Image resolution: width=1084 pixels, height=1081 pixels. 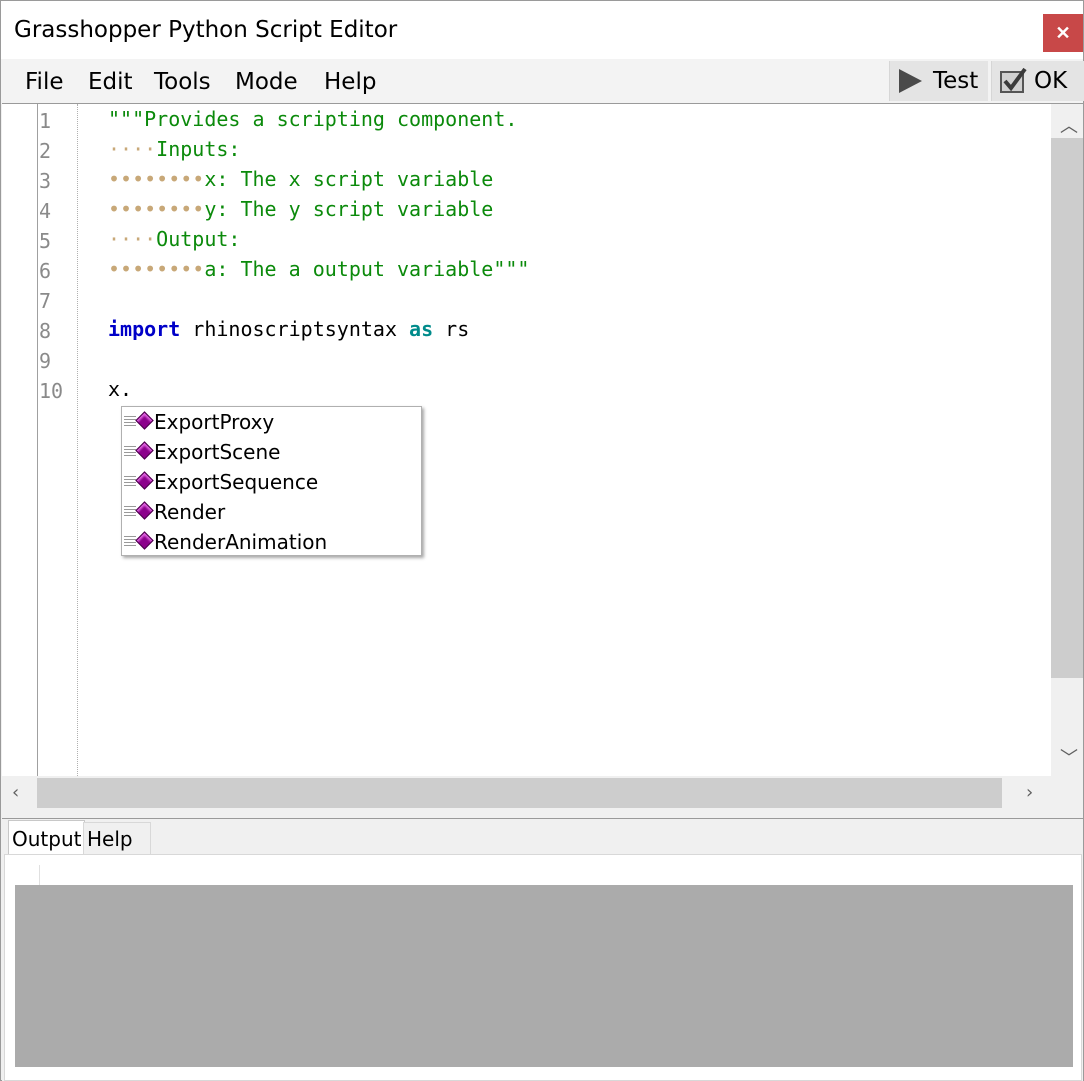 What do you see at coordinates (217, 452) in the screenshot?
I see `autocomplete-label: ExportScene` at bounding box center [217, 452].